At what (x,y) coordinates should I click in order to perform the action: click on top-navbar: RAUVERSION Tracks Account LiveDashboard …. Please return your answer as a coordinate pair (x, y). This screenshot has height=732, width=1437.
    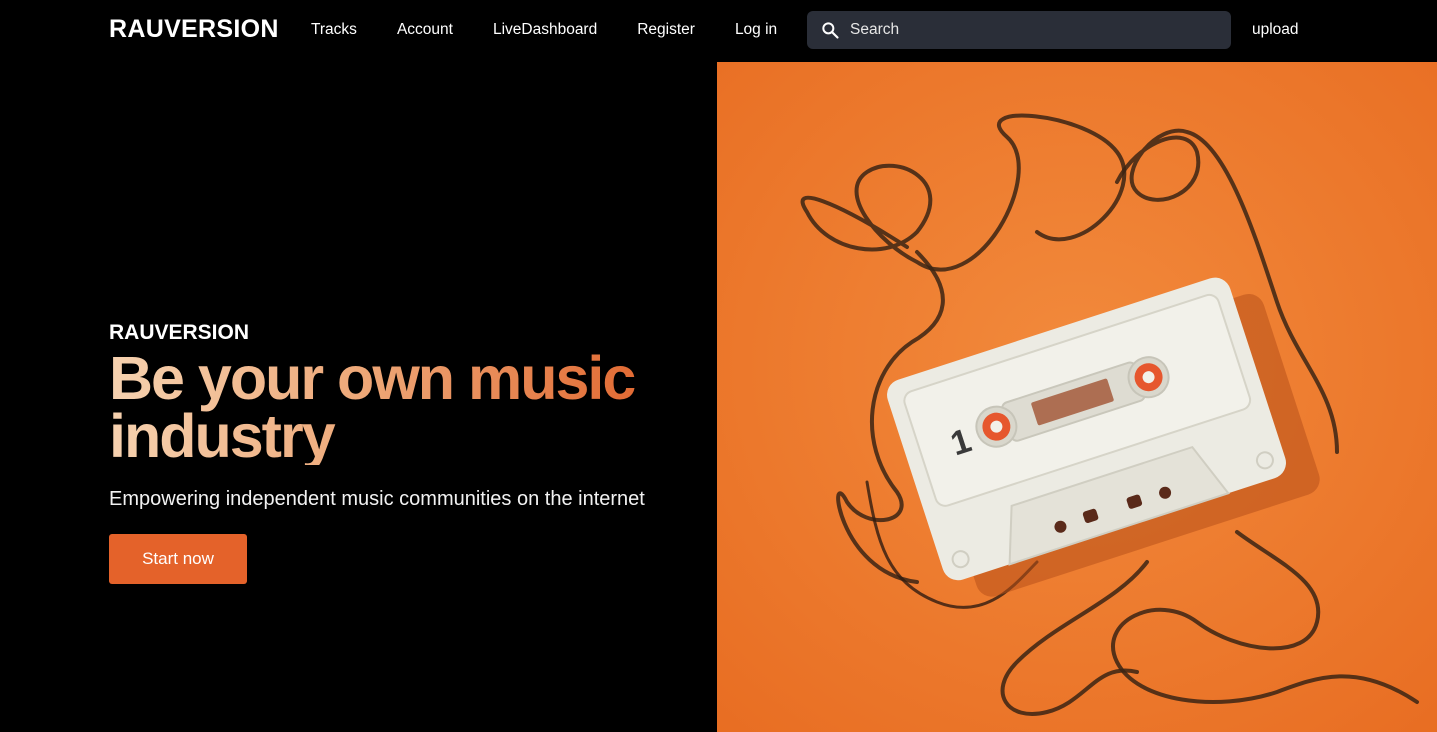
    Looking at the image, I should click on (718, 31).